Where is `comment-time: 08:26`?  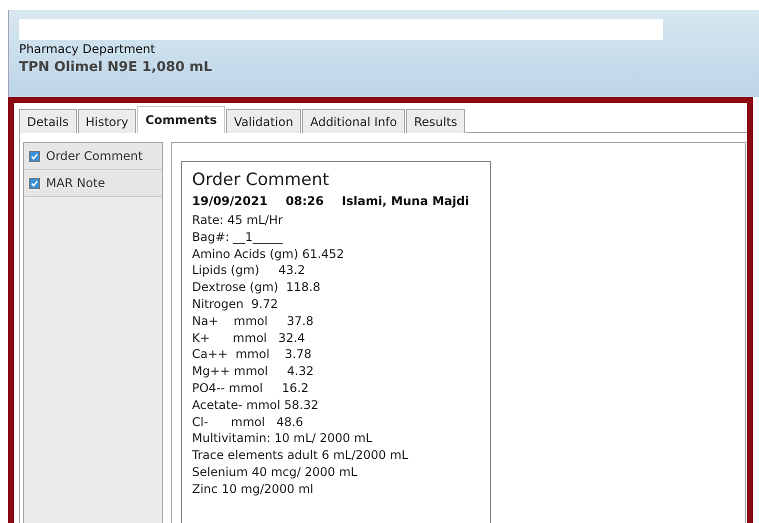
comment-time: 08:26 is located at coordinates (305, 201).